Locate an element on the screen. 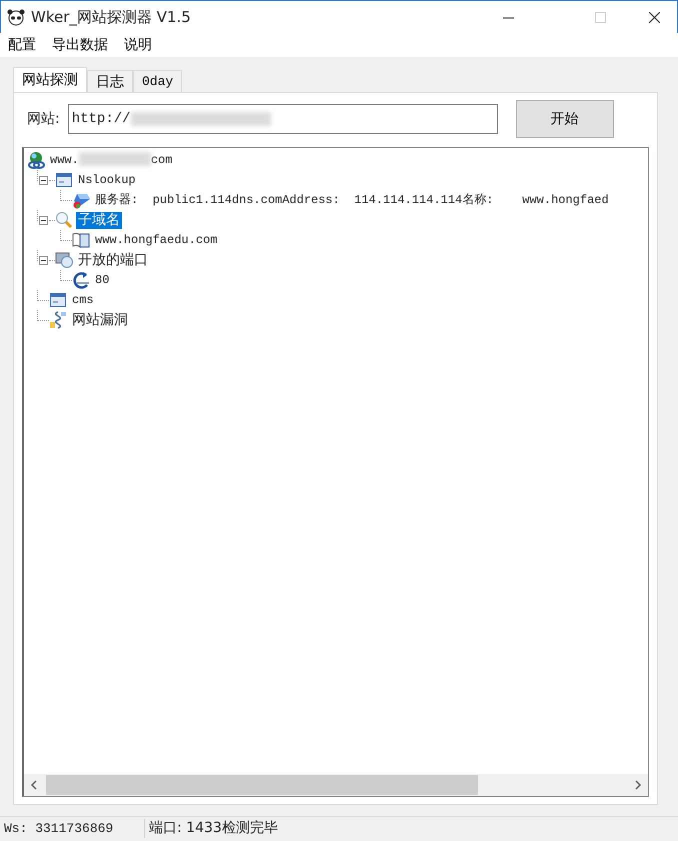 The height and width of the screenshot is (841, 678). tree-node-label: cms is located at coordinates (83, 300).